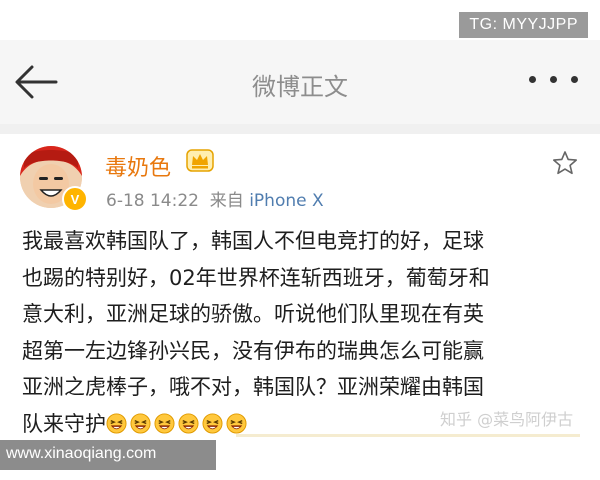 The height and width of the screenshot is (480, 600). What do you see at coordinates (176, 423) in the screenshot?
I see `emoji-row` at bounding box center [176, 423].